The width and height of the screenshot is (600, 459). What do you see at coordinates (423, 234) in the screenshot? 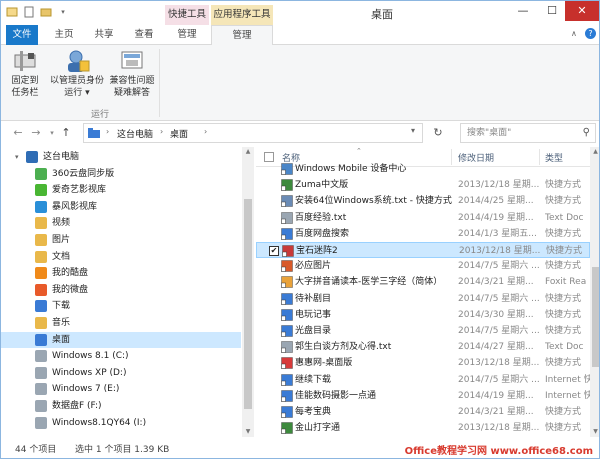
I see `file-row: 百度网盘搜索 2014/1/3 星期五... 快捷方式` at bounding box center [423, 234].